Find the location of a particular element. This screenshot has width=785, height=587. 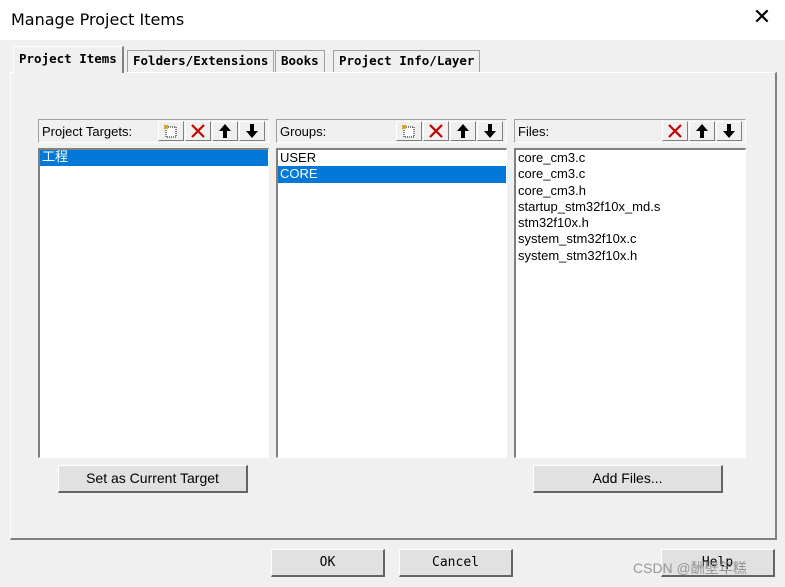

new-group-button is located at coordinates (409, 131).